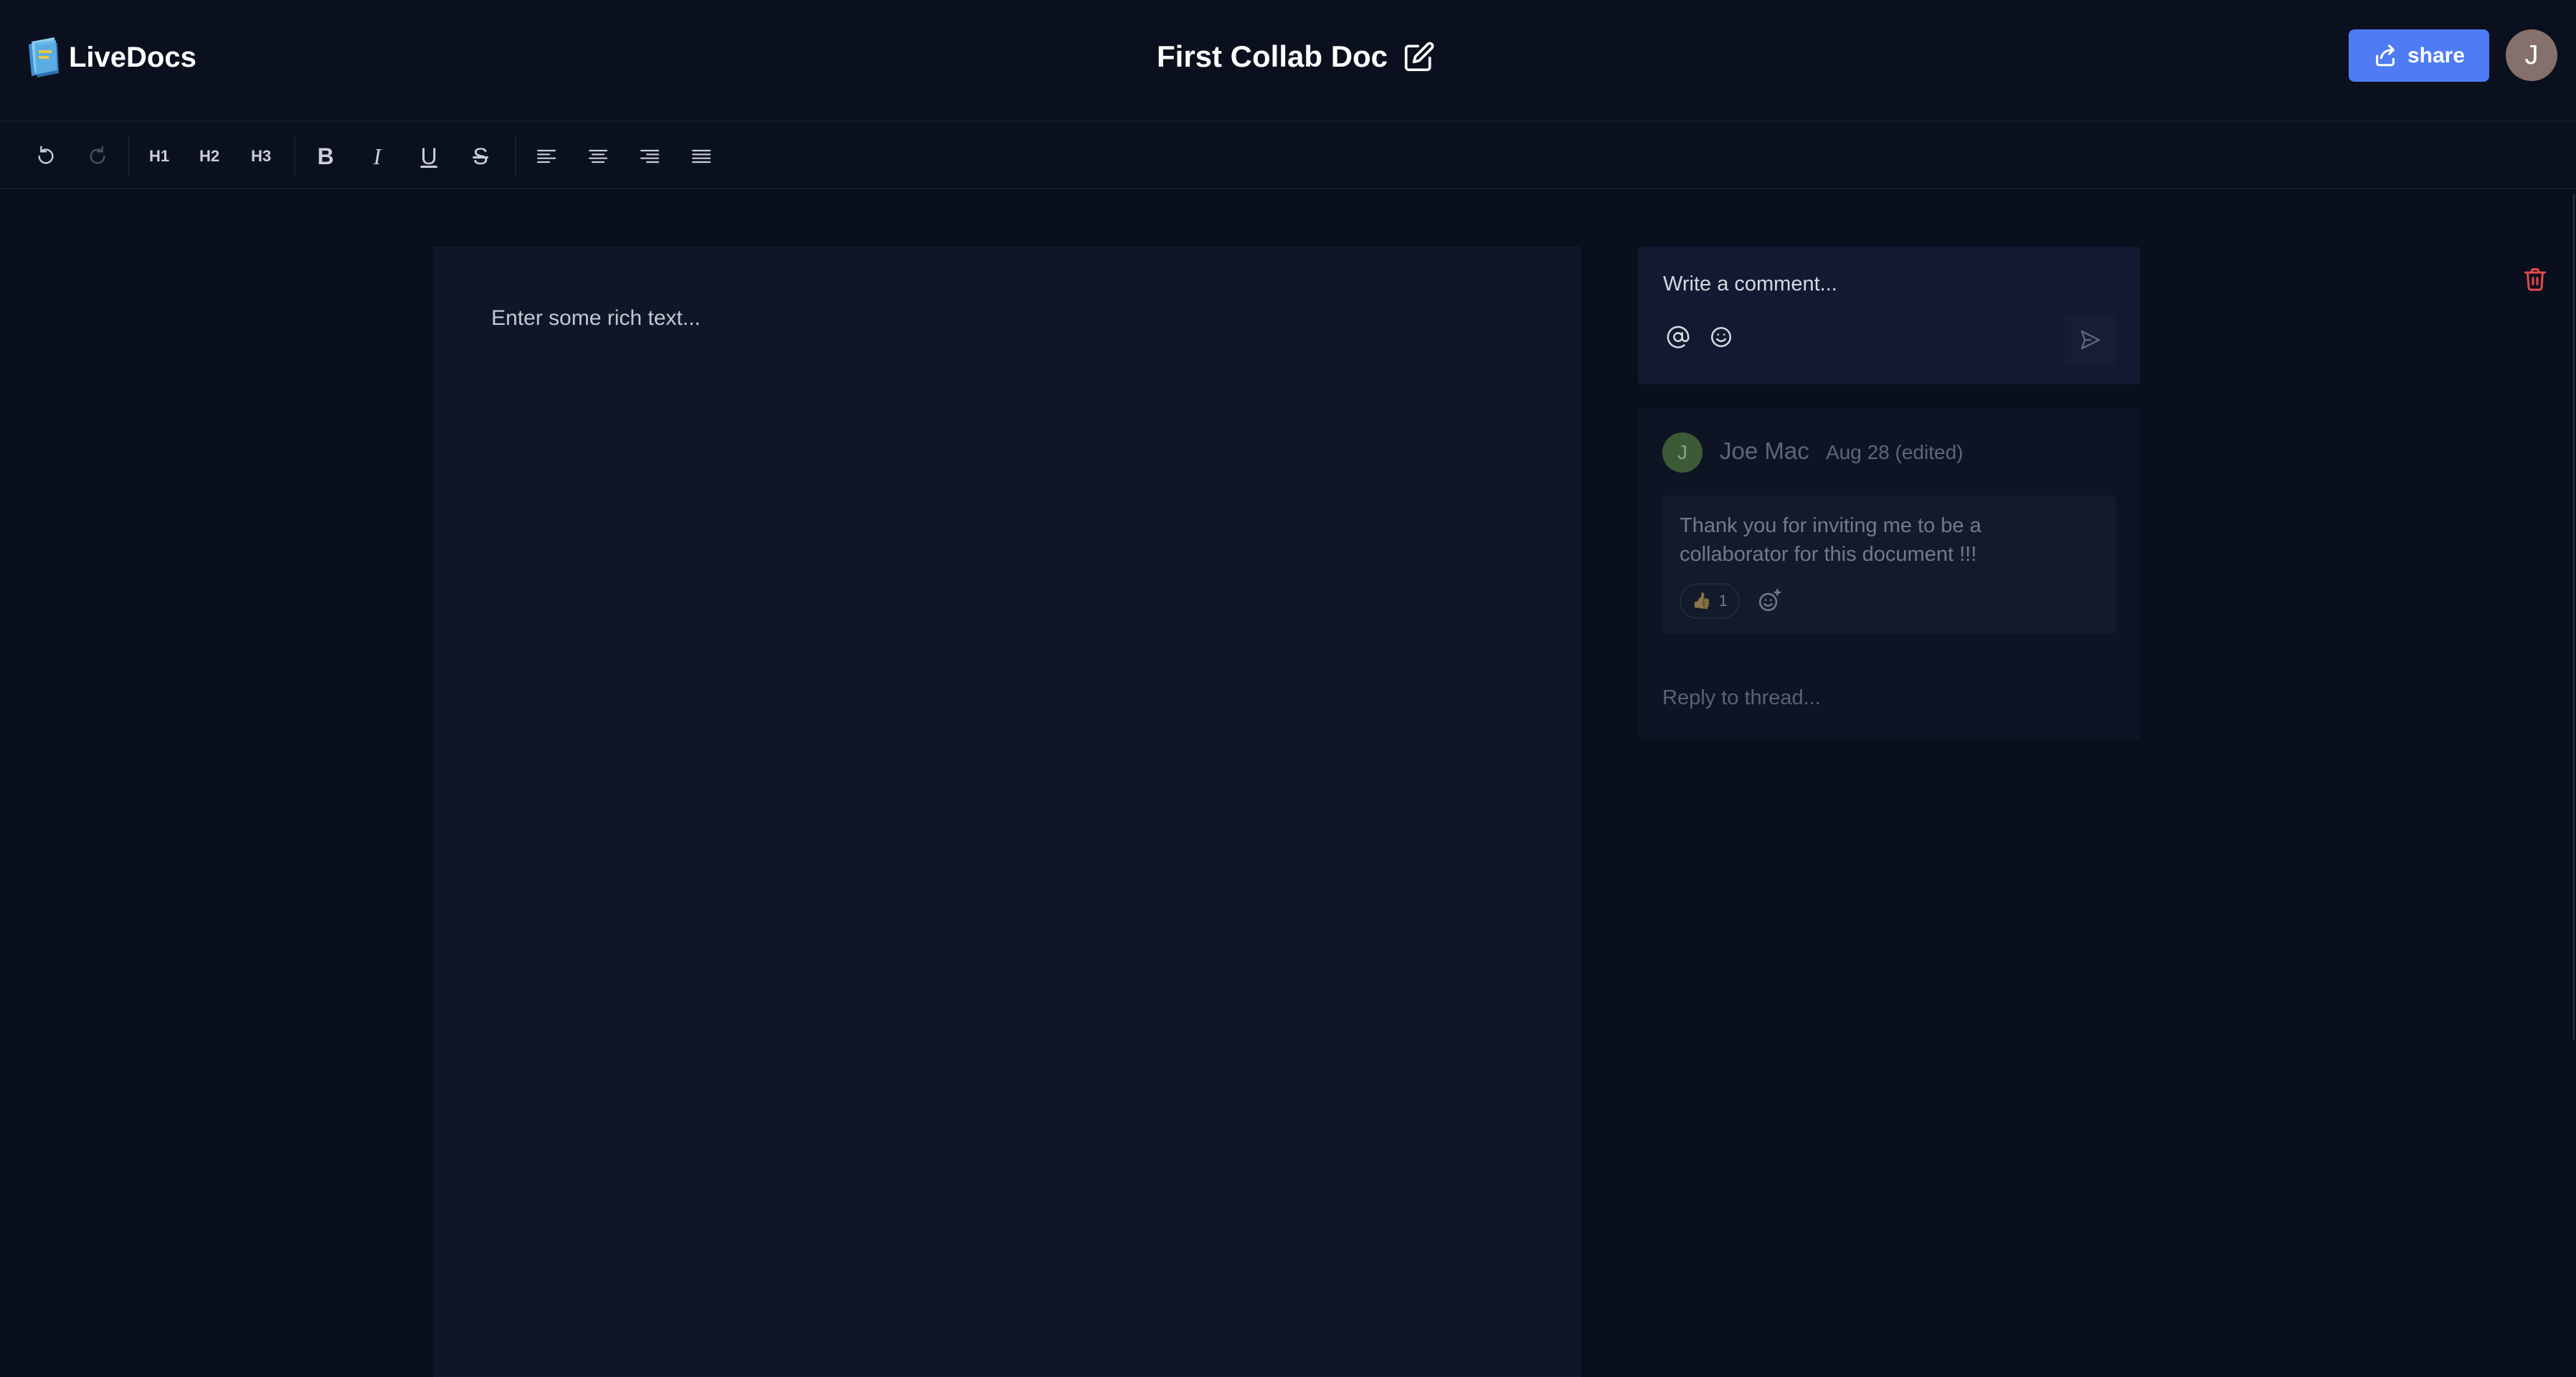 The image size is (2576, 1377). I want to click on bold-button: B, so click(325, 156).